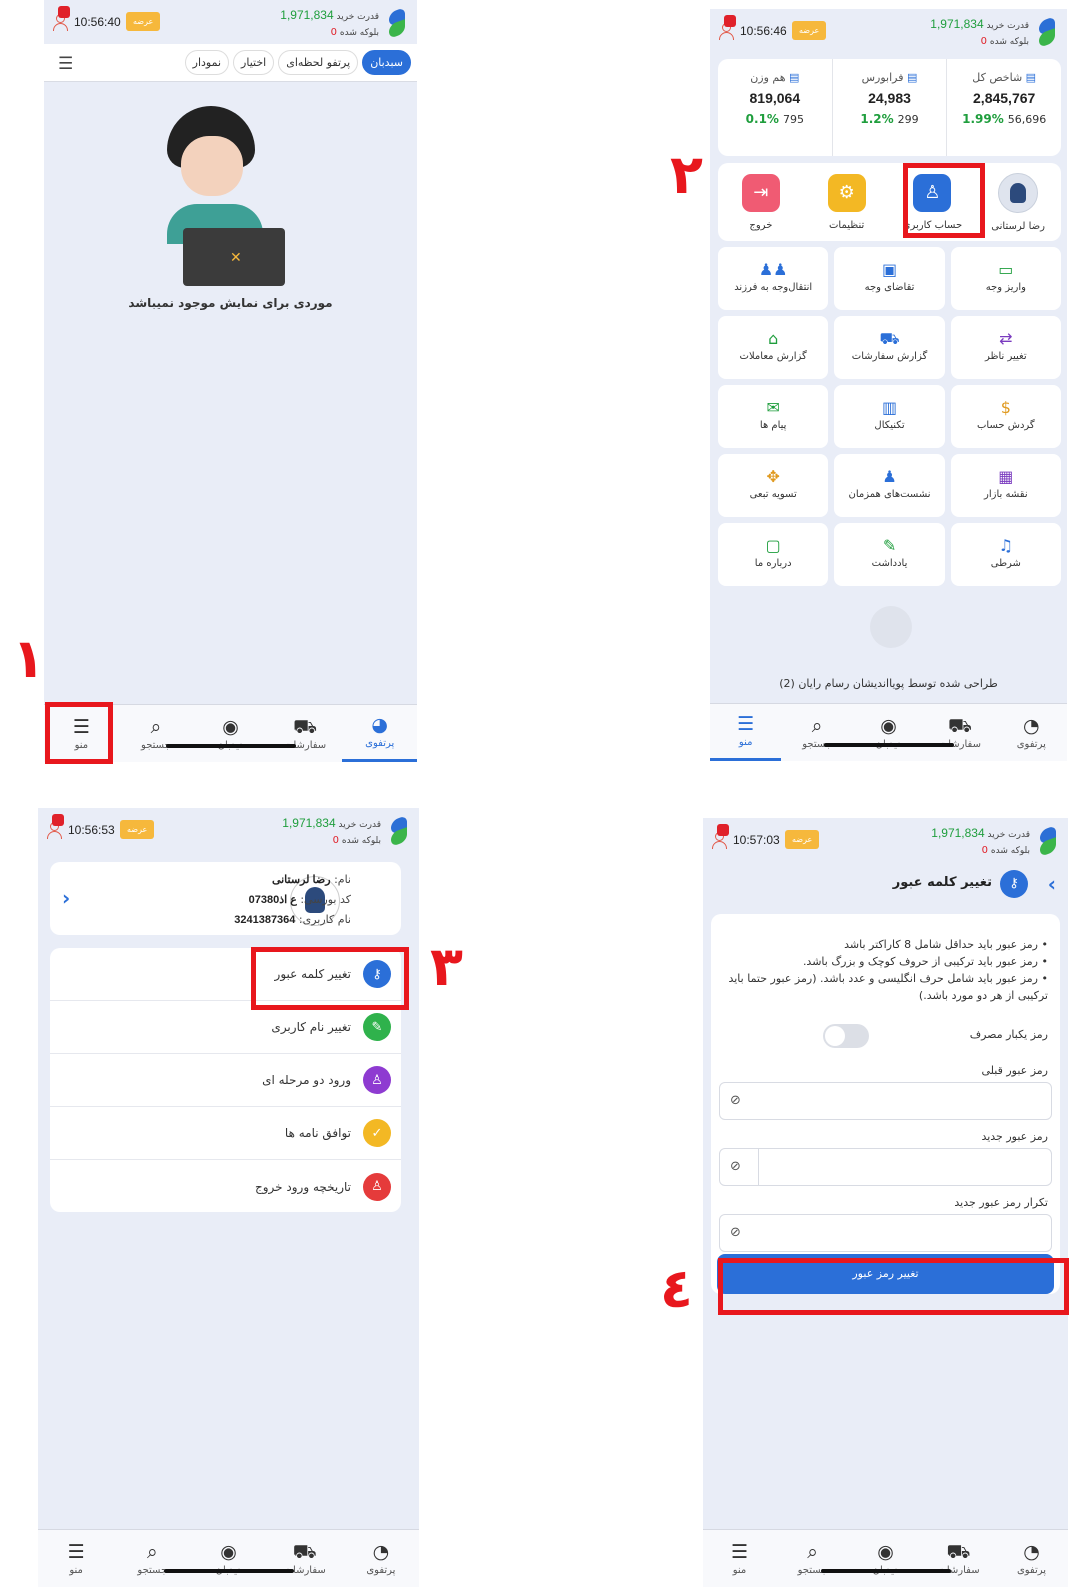 The width and height of the screenshot is (1073, 1587). I want to click on tab-basket: سبدبان, so click(386, 62).